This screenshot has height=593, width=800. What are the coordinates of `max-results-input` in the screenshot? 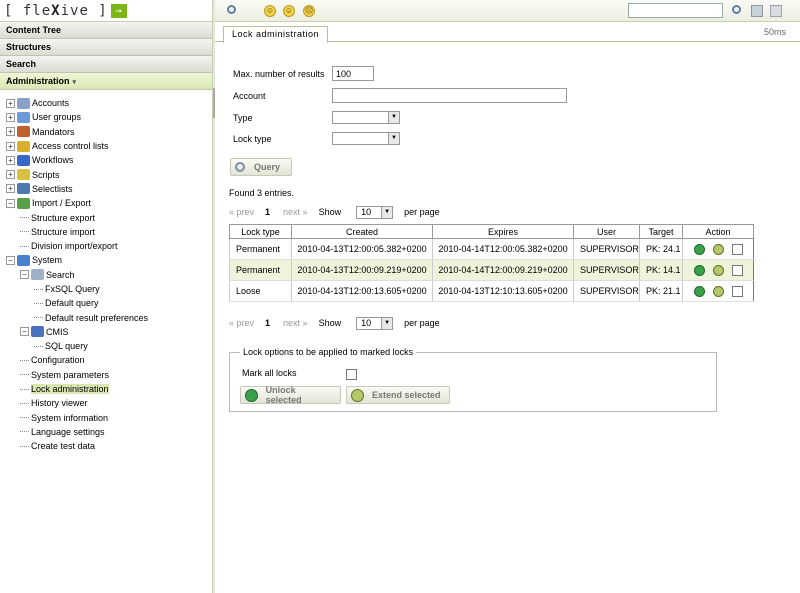 It's located at (353, 73).